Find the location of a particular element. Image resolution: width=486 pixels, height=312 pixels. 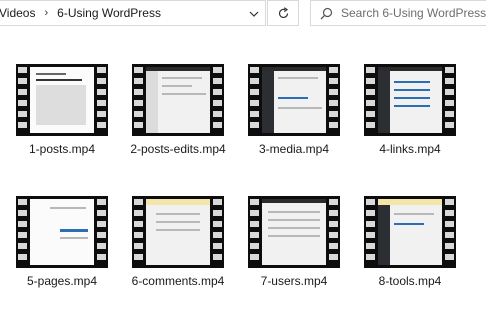

file-name: 5-pages.mp4 is located at coordinates (62, 281).